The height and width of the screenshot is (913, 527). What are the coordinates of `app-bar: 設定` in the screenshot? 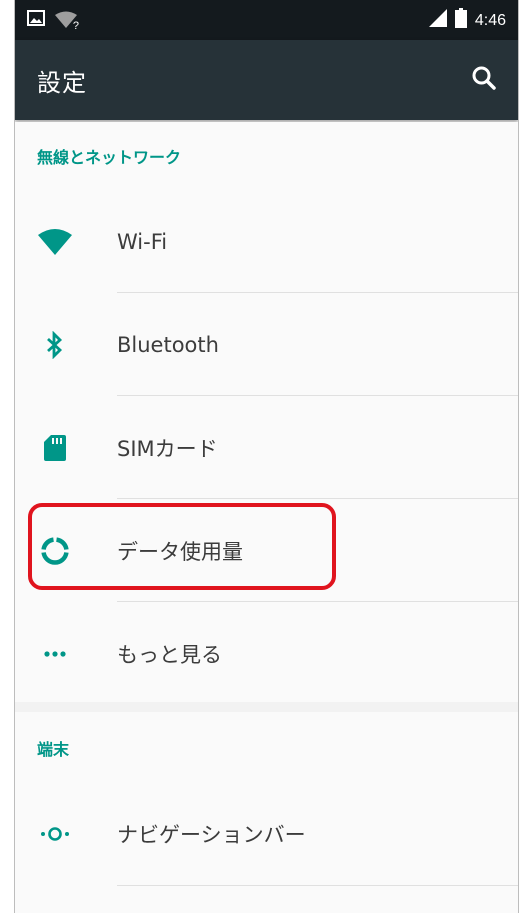 It's located at (266, 80).